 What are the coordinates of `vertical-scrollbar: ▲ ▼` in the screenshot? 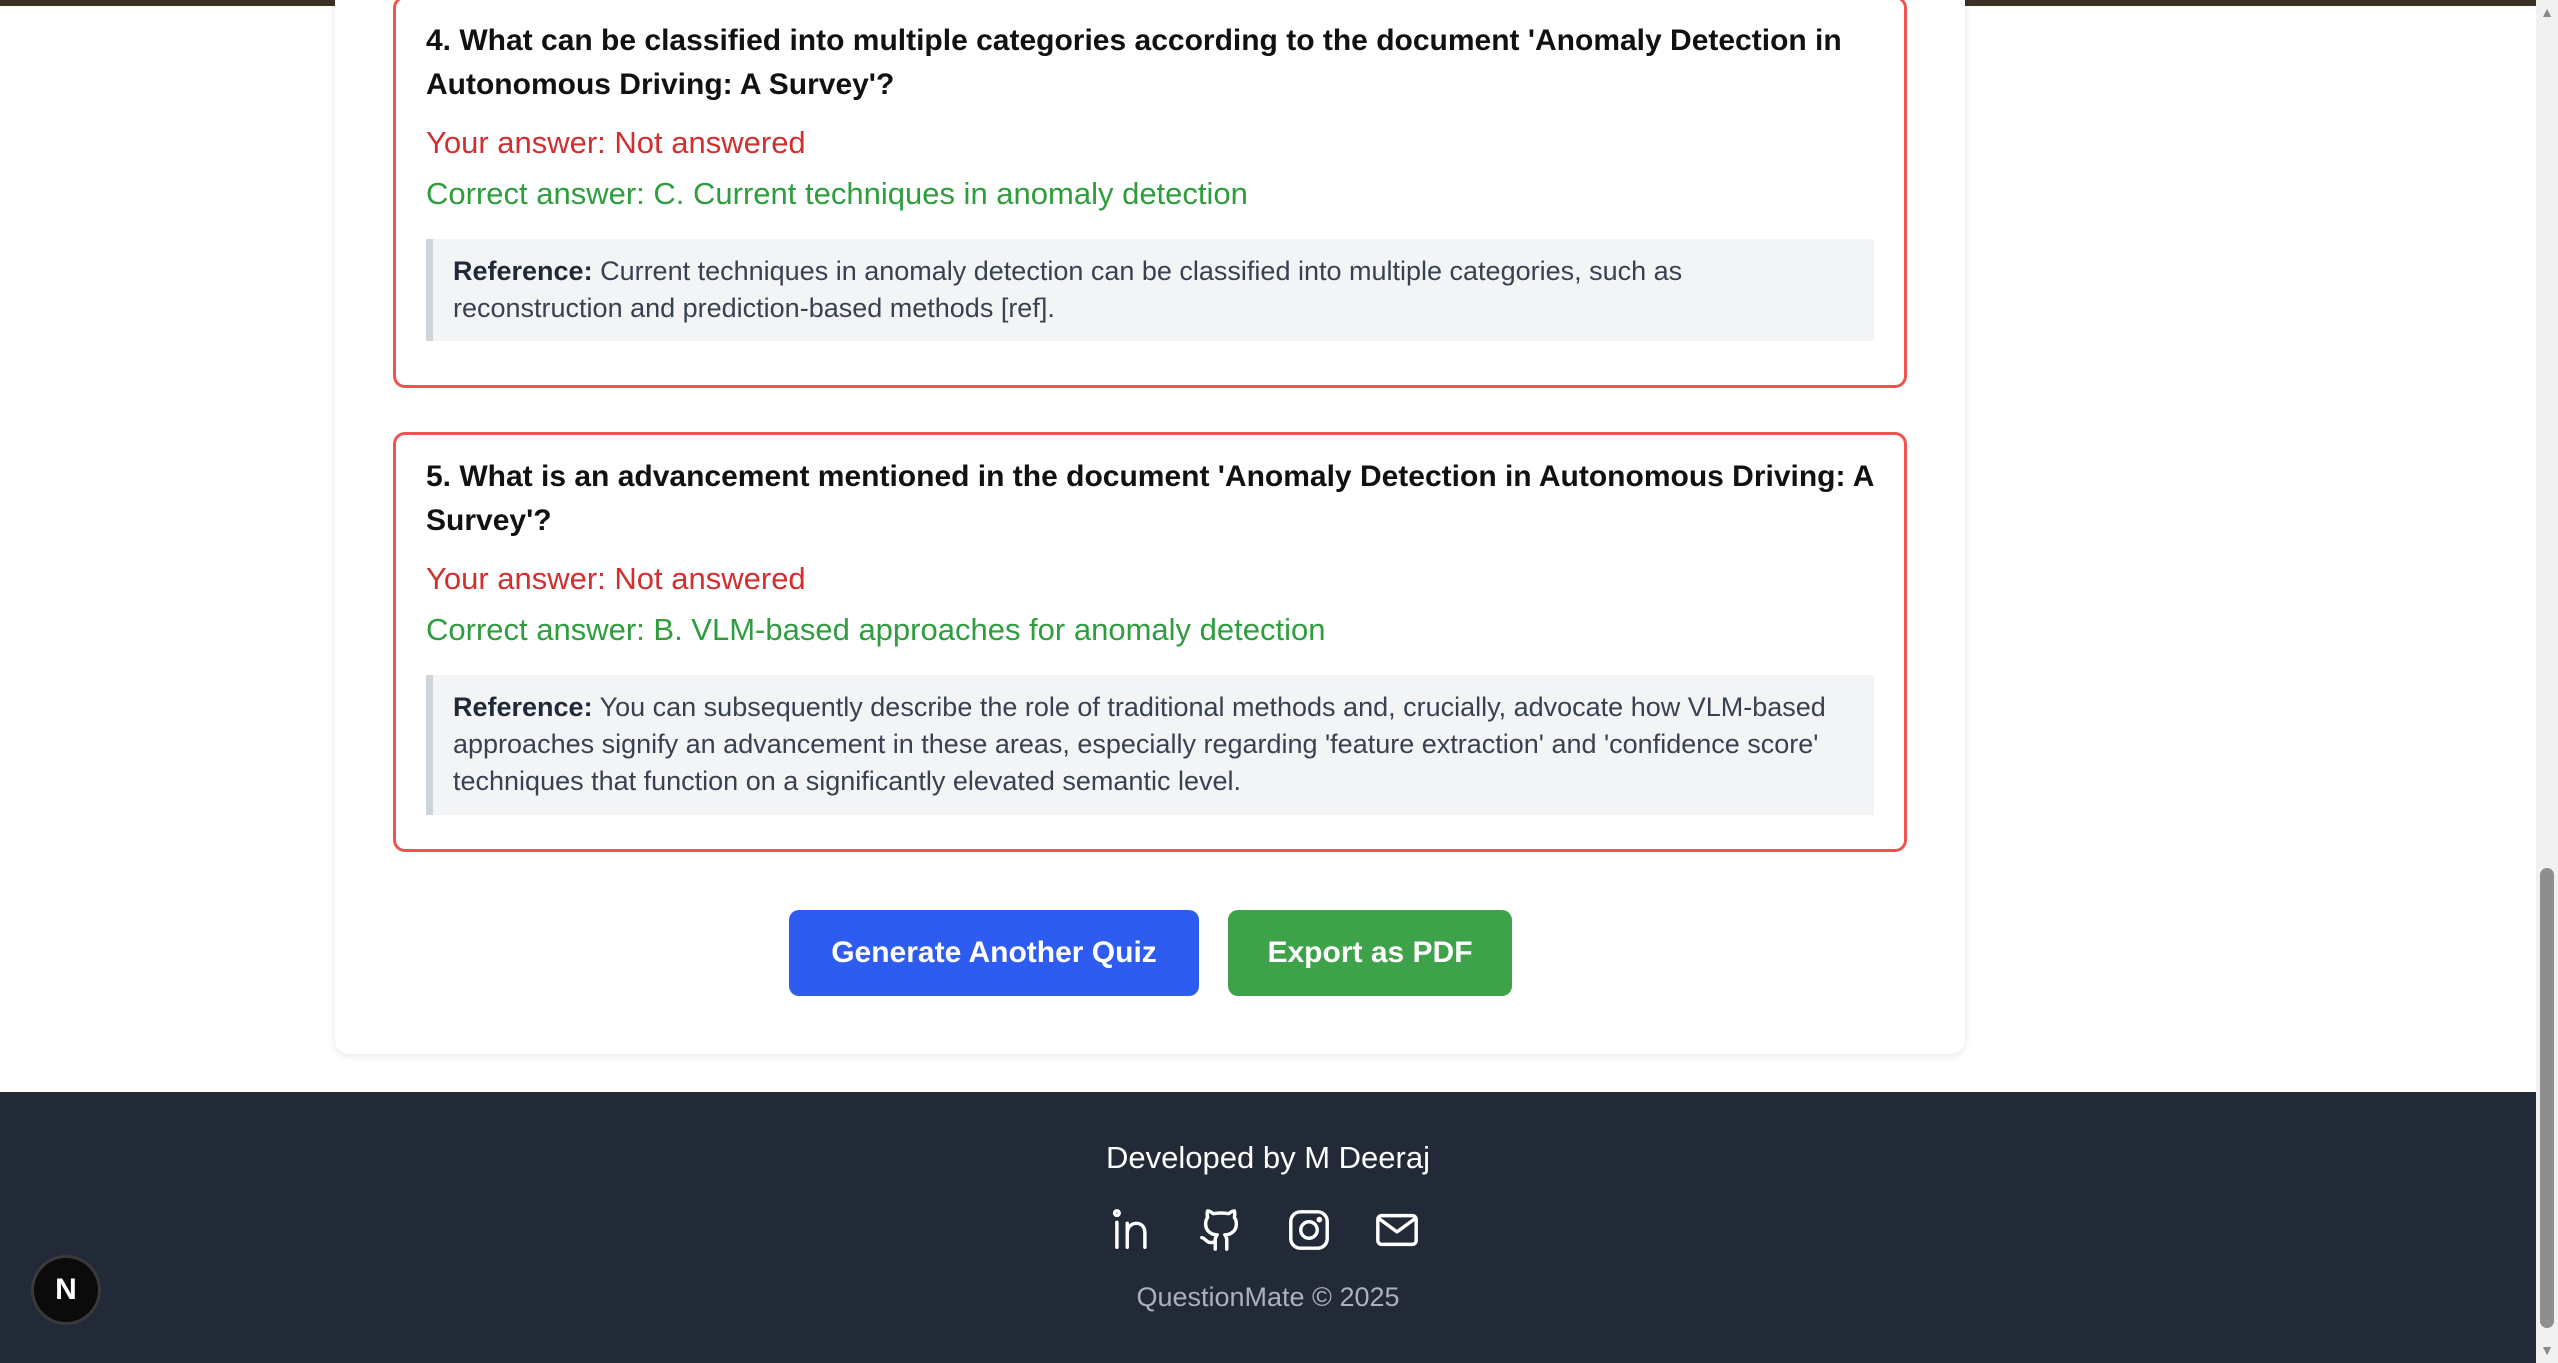 It's located at (2547, 681).